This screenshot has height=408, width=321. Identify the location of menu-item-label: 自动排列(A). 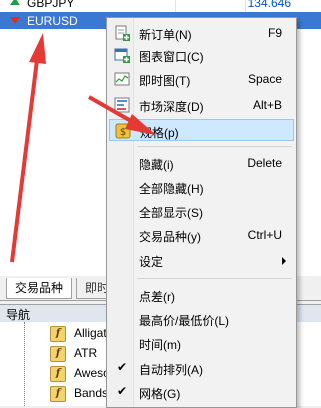
(171, 370).